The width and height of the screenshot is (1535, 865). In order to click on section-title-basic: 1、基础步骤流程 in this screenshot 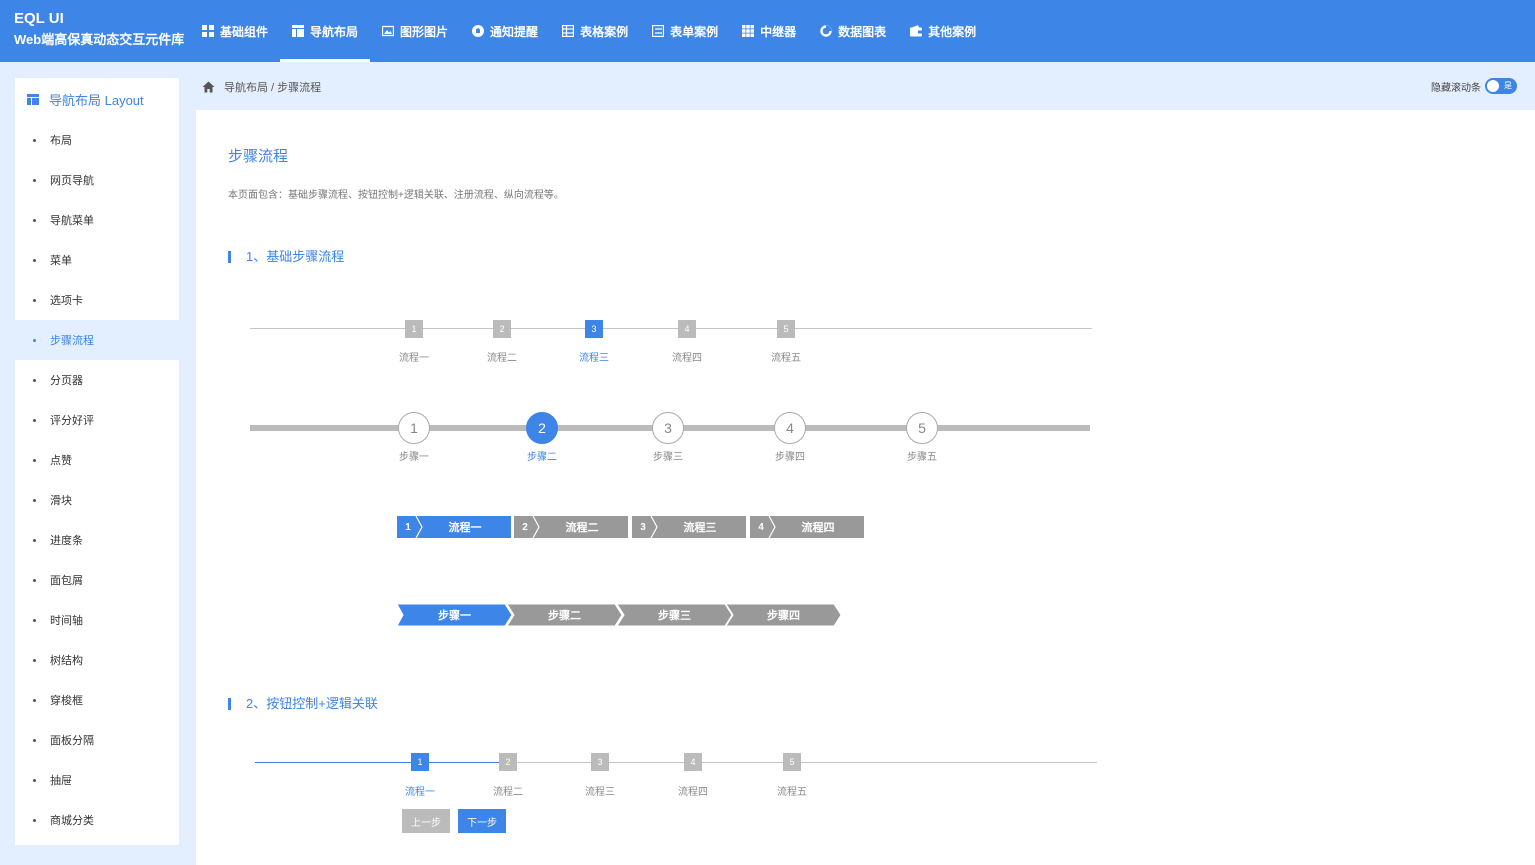, I will do `click(286, 256)`.